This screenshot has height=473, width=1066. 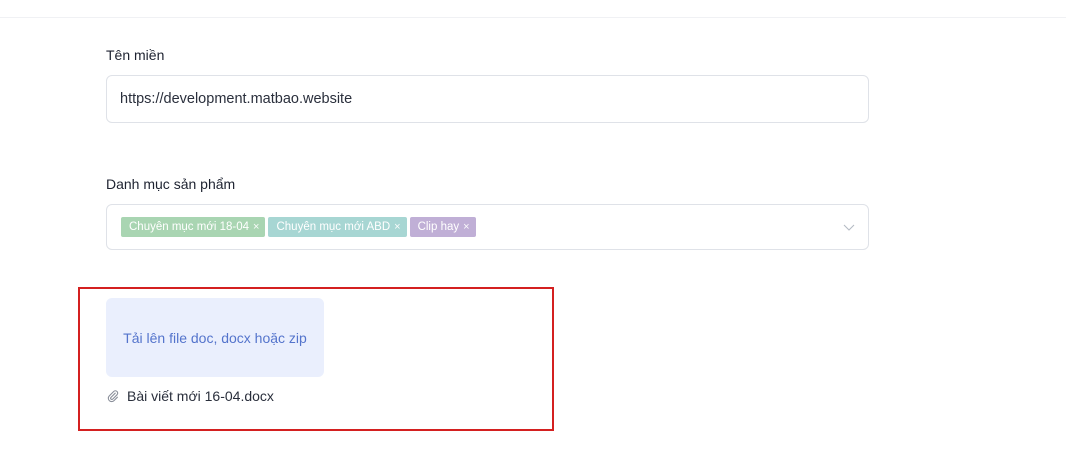 I want to click on category-tag-label: Clip hay, so click(x=438, y=227).